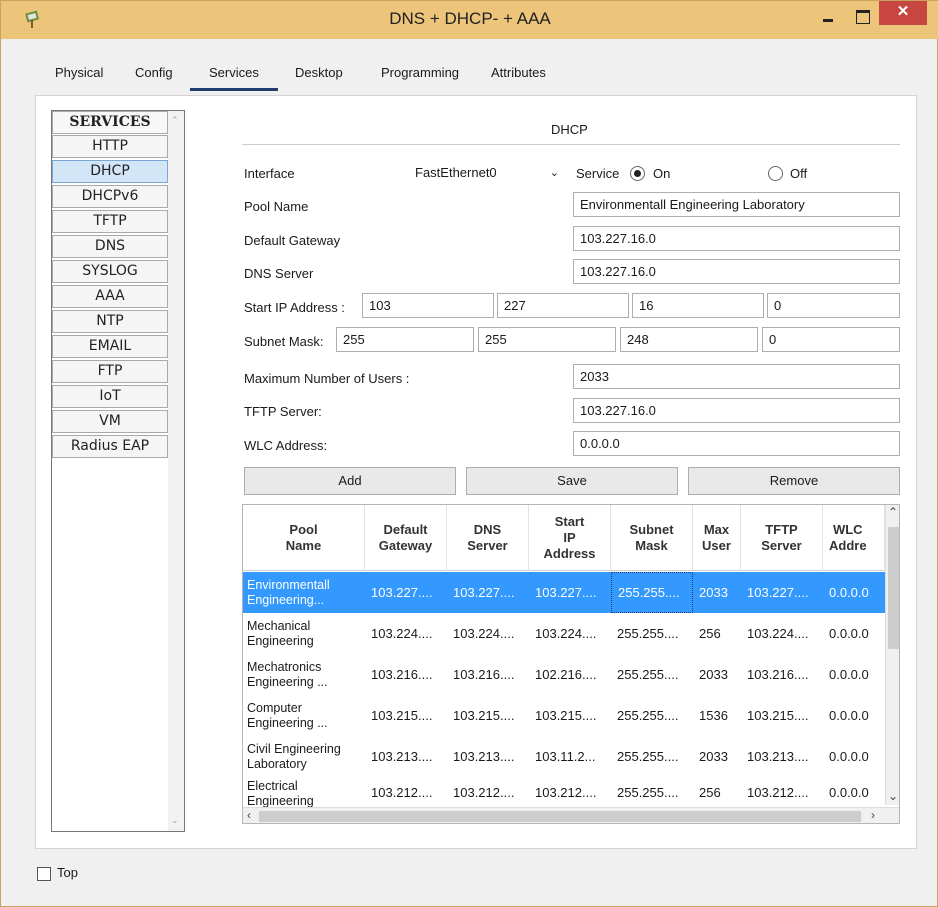  What do you see at coordinates (110, 196) in the screenshot?
I see `service-item-dhcpv6: DHCPv6` at bounding box center [110, 196].